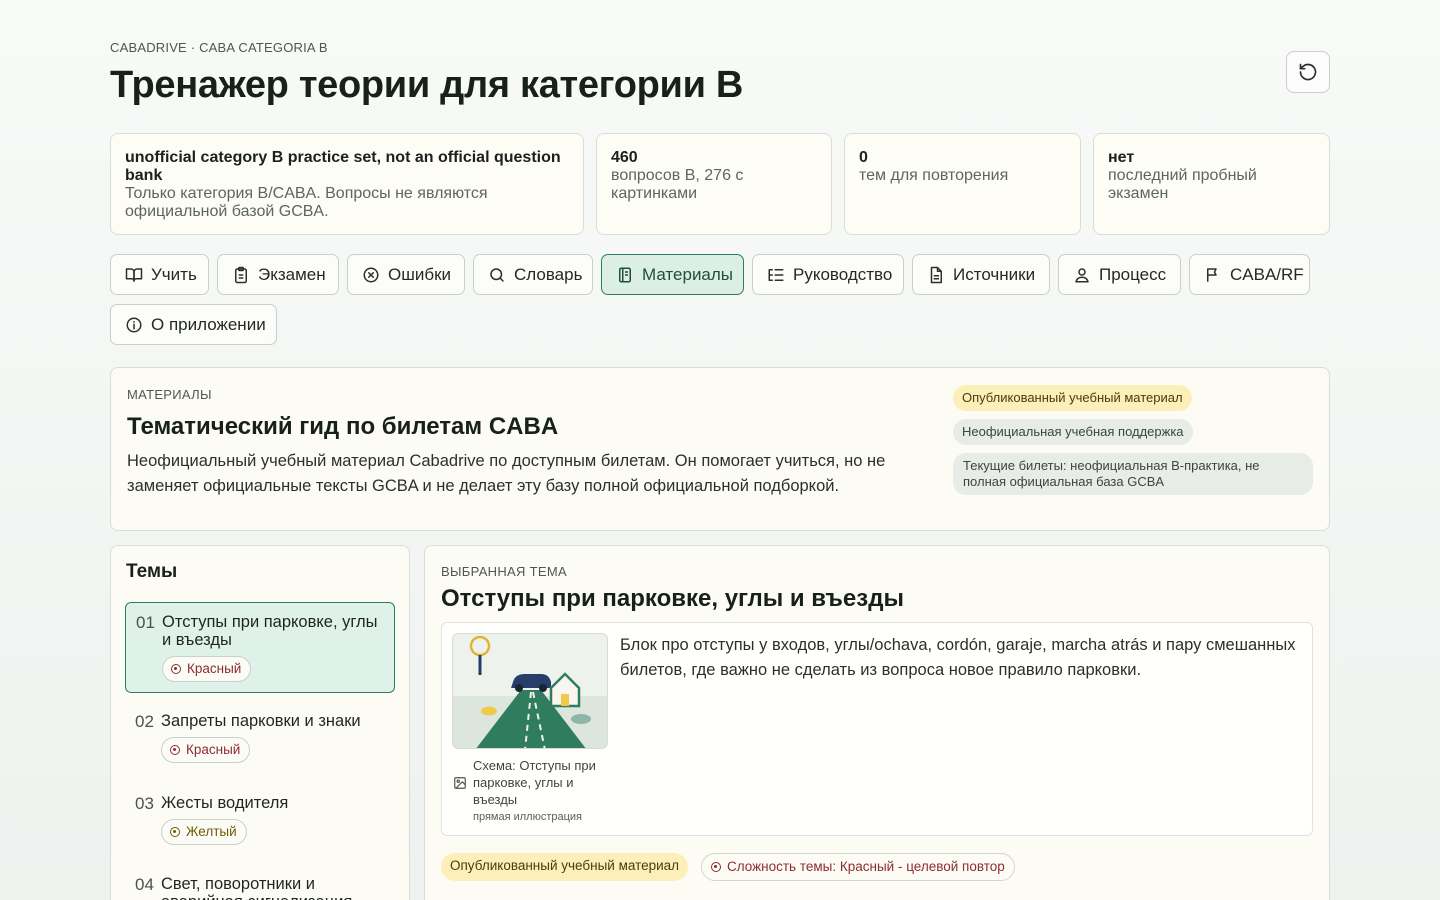 The width and height of the screenshot is (1440, 900). What do you see at coordinates (134, 274) in the screenshot?
I see `book-open-icon` at bounding box center [134, 274].